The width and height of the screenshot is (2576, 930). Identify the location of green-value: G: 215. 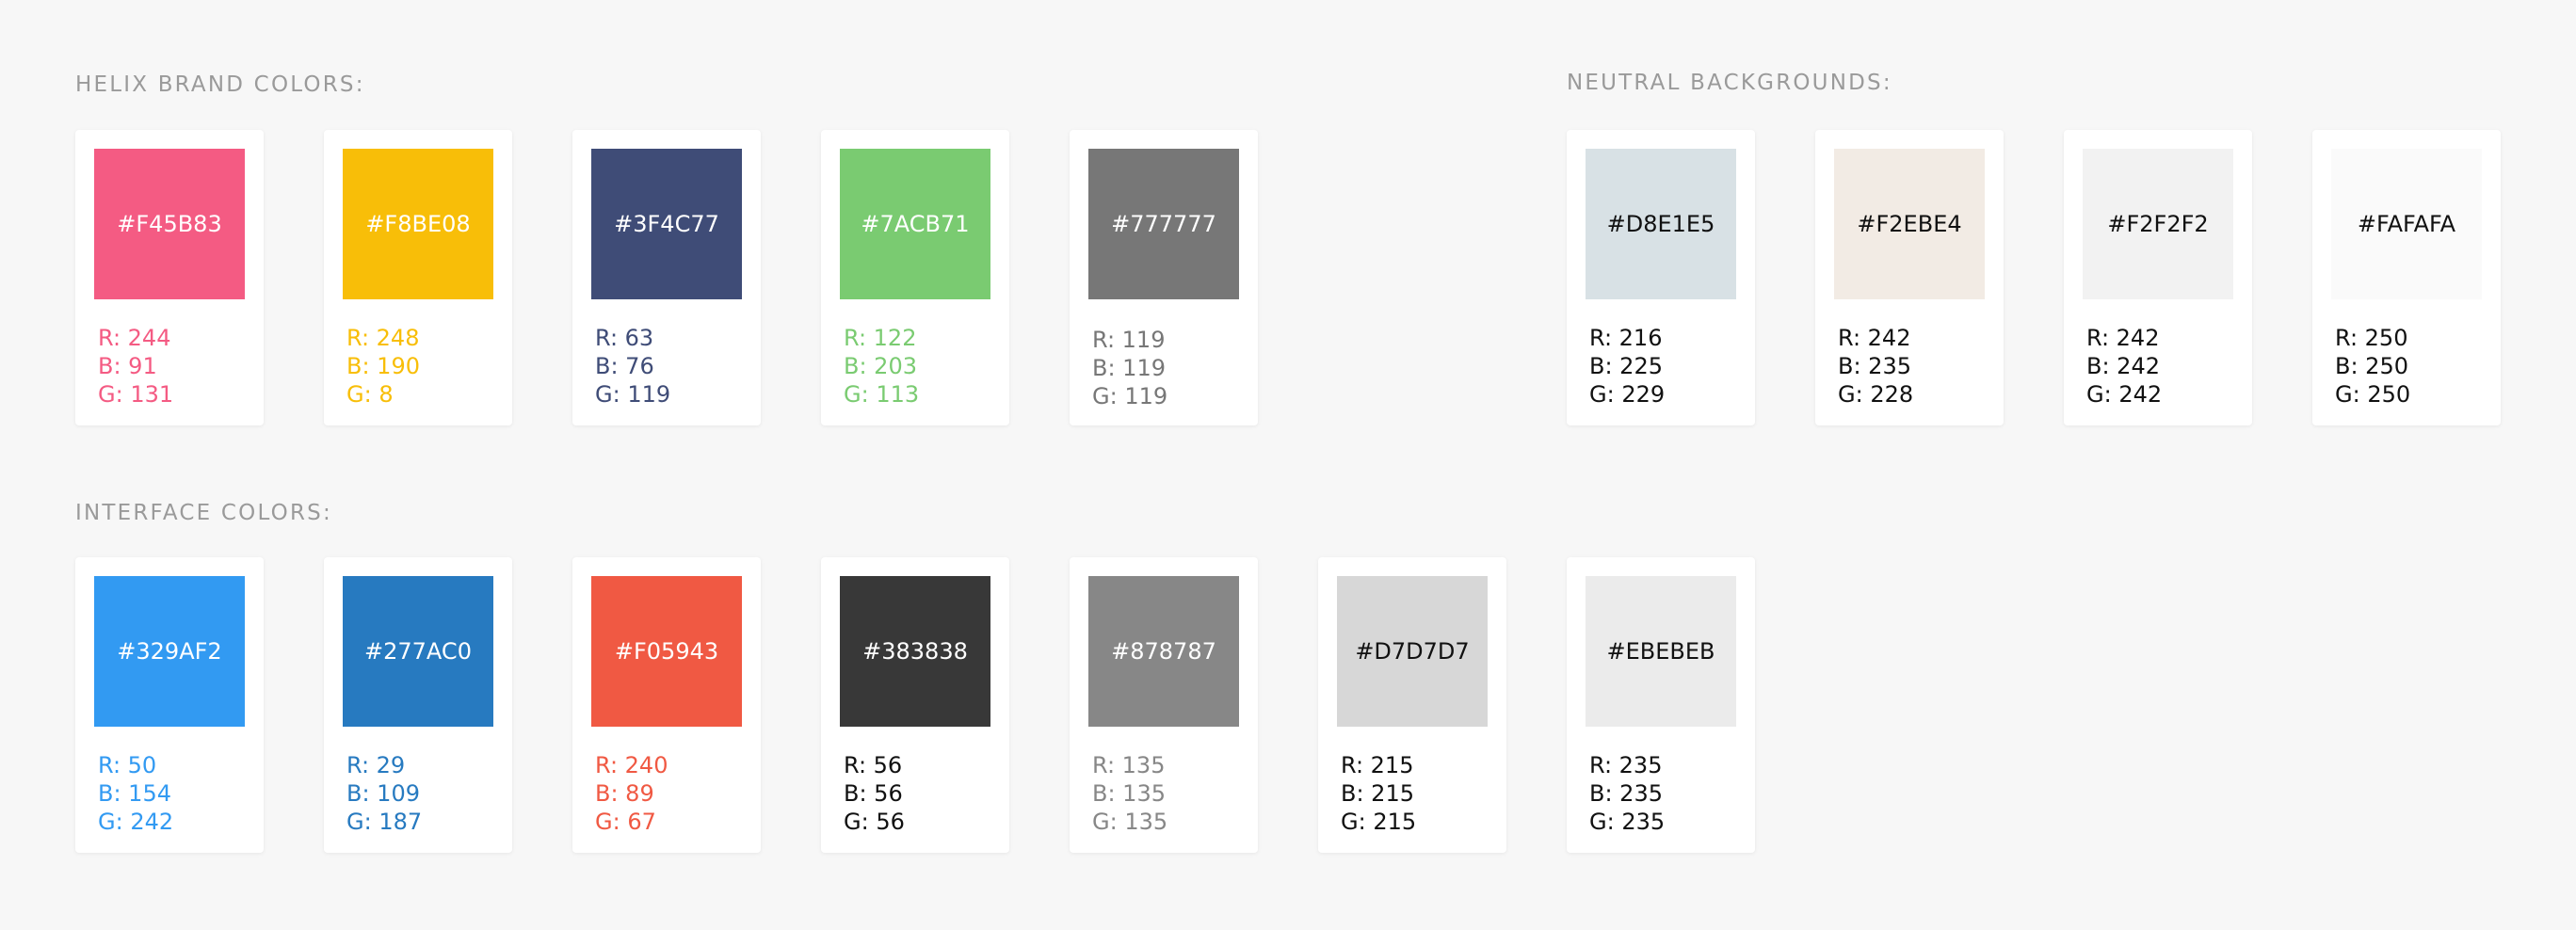
(1379, 822).